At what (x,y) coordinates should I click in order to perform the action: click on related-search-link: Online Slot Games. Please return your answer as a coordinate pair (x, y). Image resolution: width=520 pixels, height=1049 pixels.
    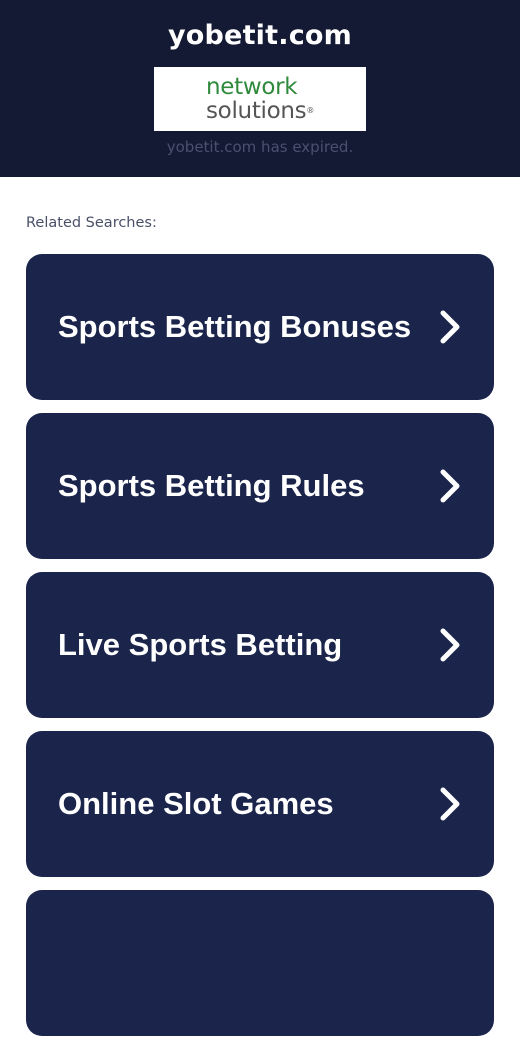
    Looking at the image, I should click on (260, 804).